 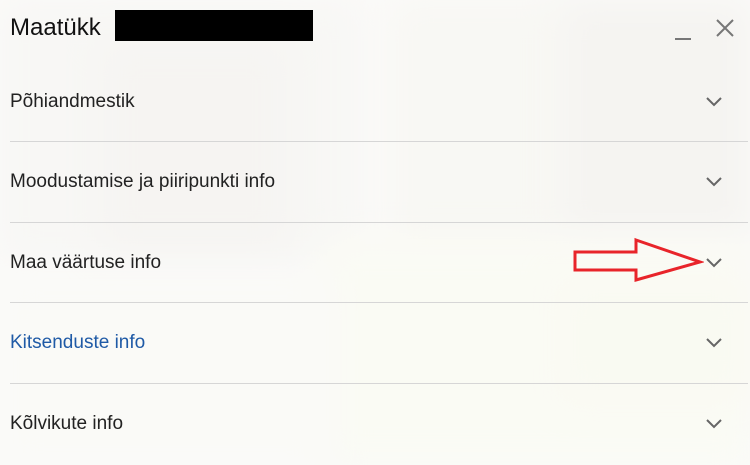 What do you see at coordinates (214, 25) in the screenshot?
I see `redacted-identifier` at bounding box center [214, 25].